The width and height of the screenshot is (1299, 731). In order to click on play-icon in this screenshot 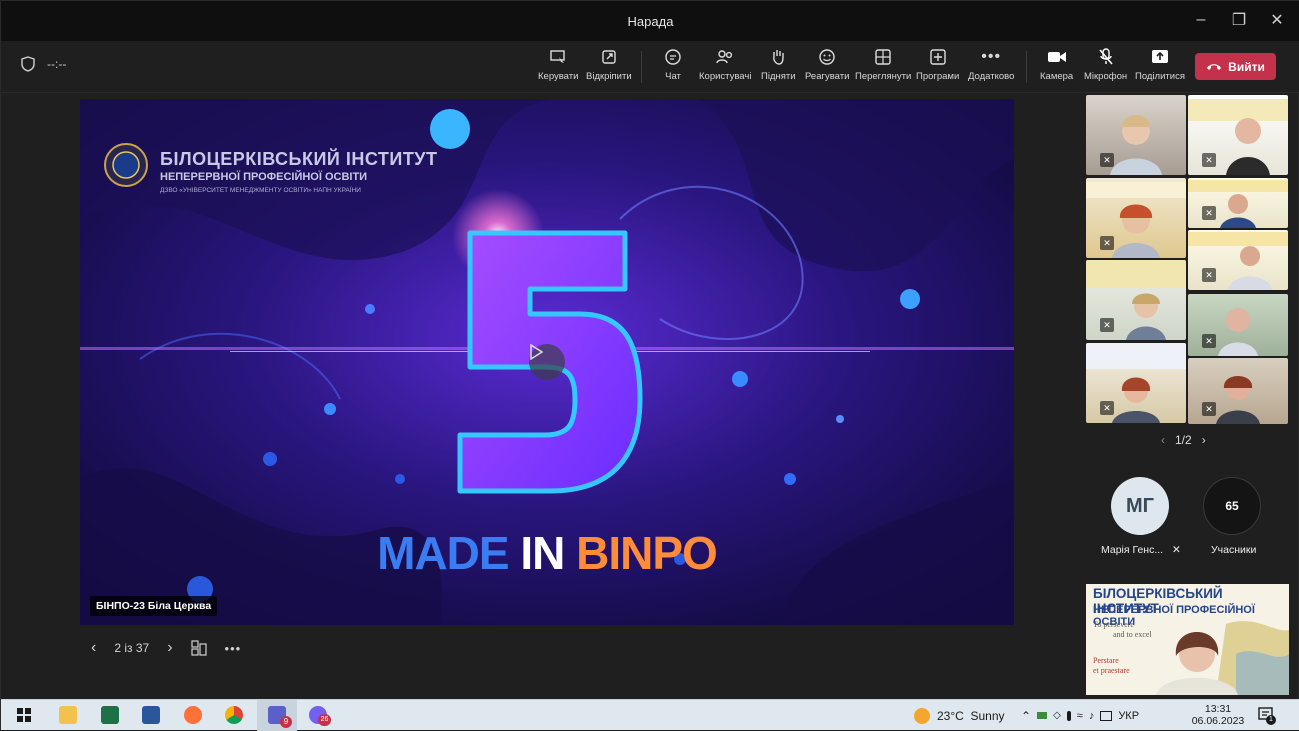, I will do `click(536, 352)`.